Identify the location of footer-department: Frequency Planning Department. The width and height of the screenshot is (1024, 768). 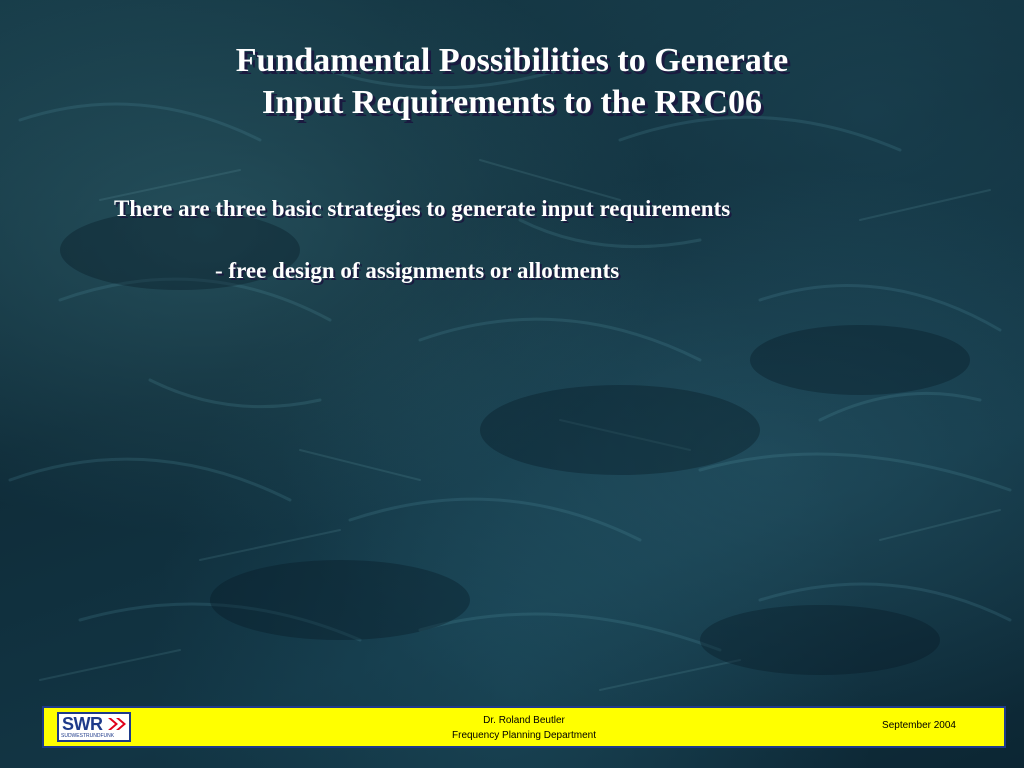
(524, 735).